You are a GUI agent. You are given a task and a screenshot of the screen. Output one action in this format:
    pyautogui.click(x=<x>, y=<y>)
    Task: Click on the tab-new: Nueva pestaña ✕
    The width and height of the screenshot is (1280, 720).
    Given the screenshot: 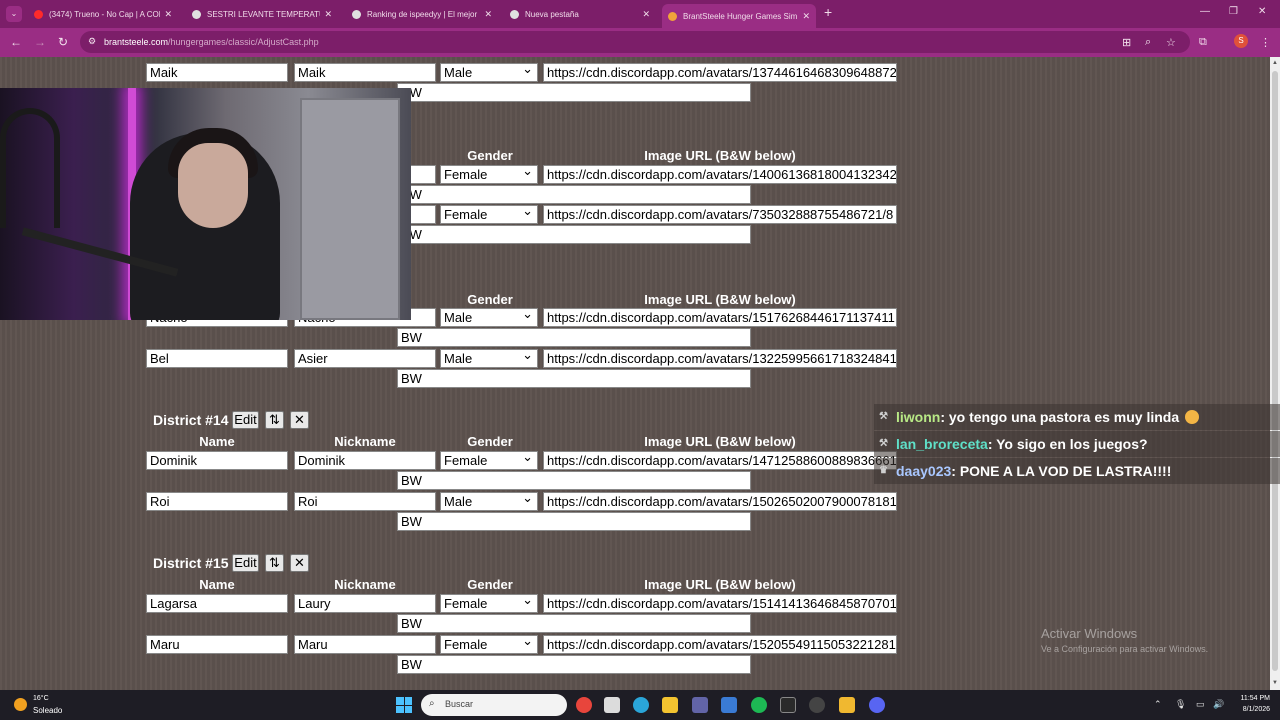 What is the action you would take?
    pyautogui.click(x=580, y=14)
    